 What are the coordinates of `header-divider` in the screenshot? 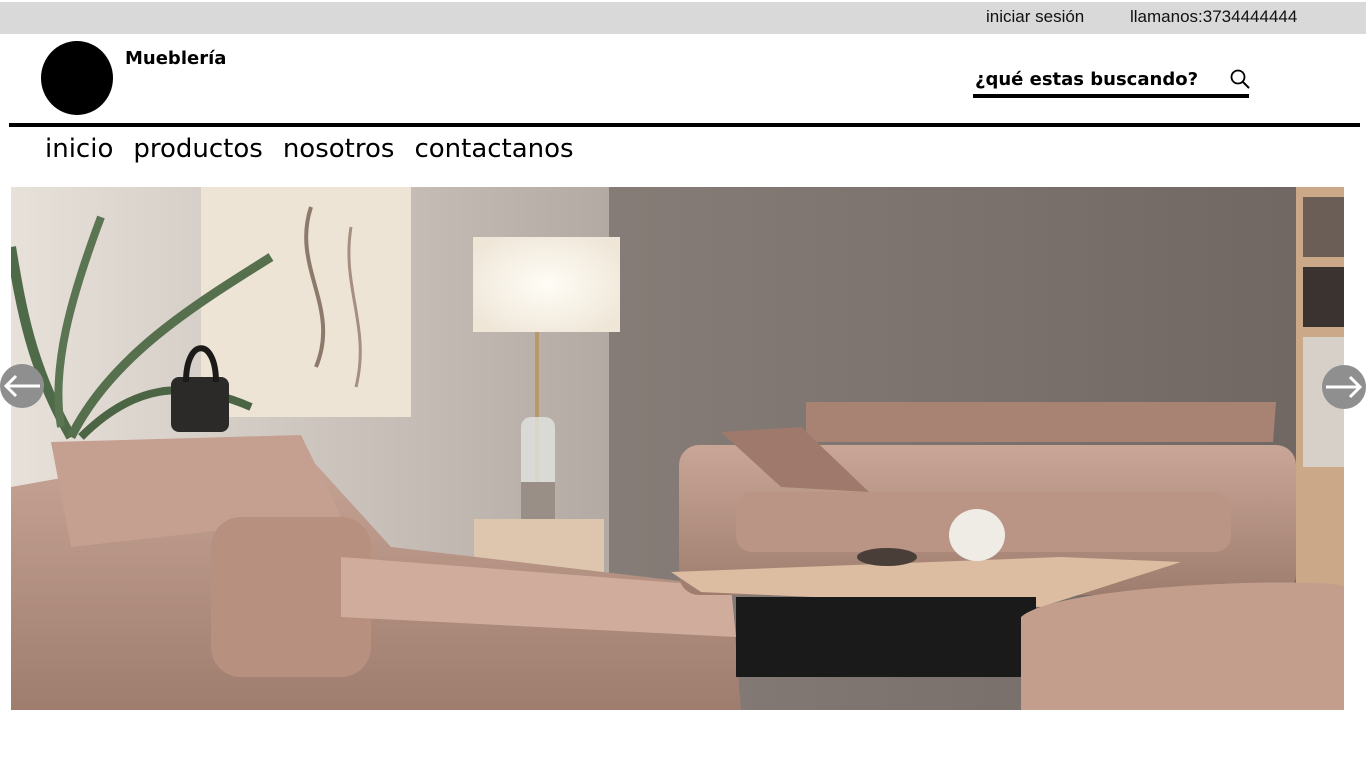 It's located at (684, 125).